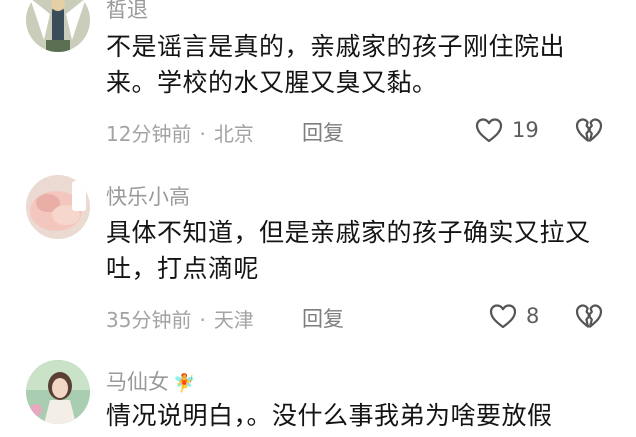 The height and width of the screenshot is (437, 636). What do you see at coordinates (149, 320) in the screenshot?
I see `timestamp: 35分钟前` at bounding box center [149, 320].